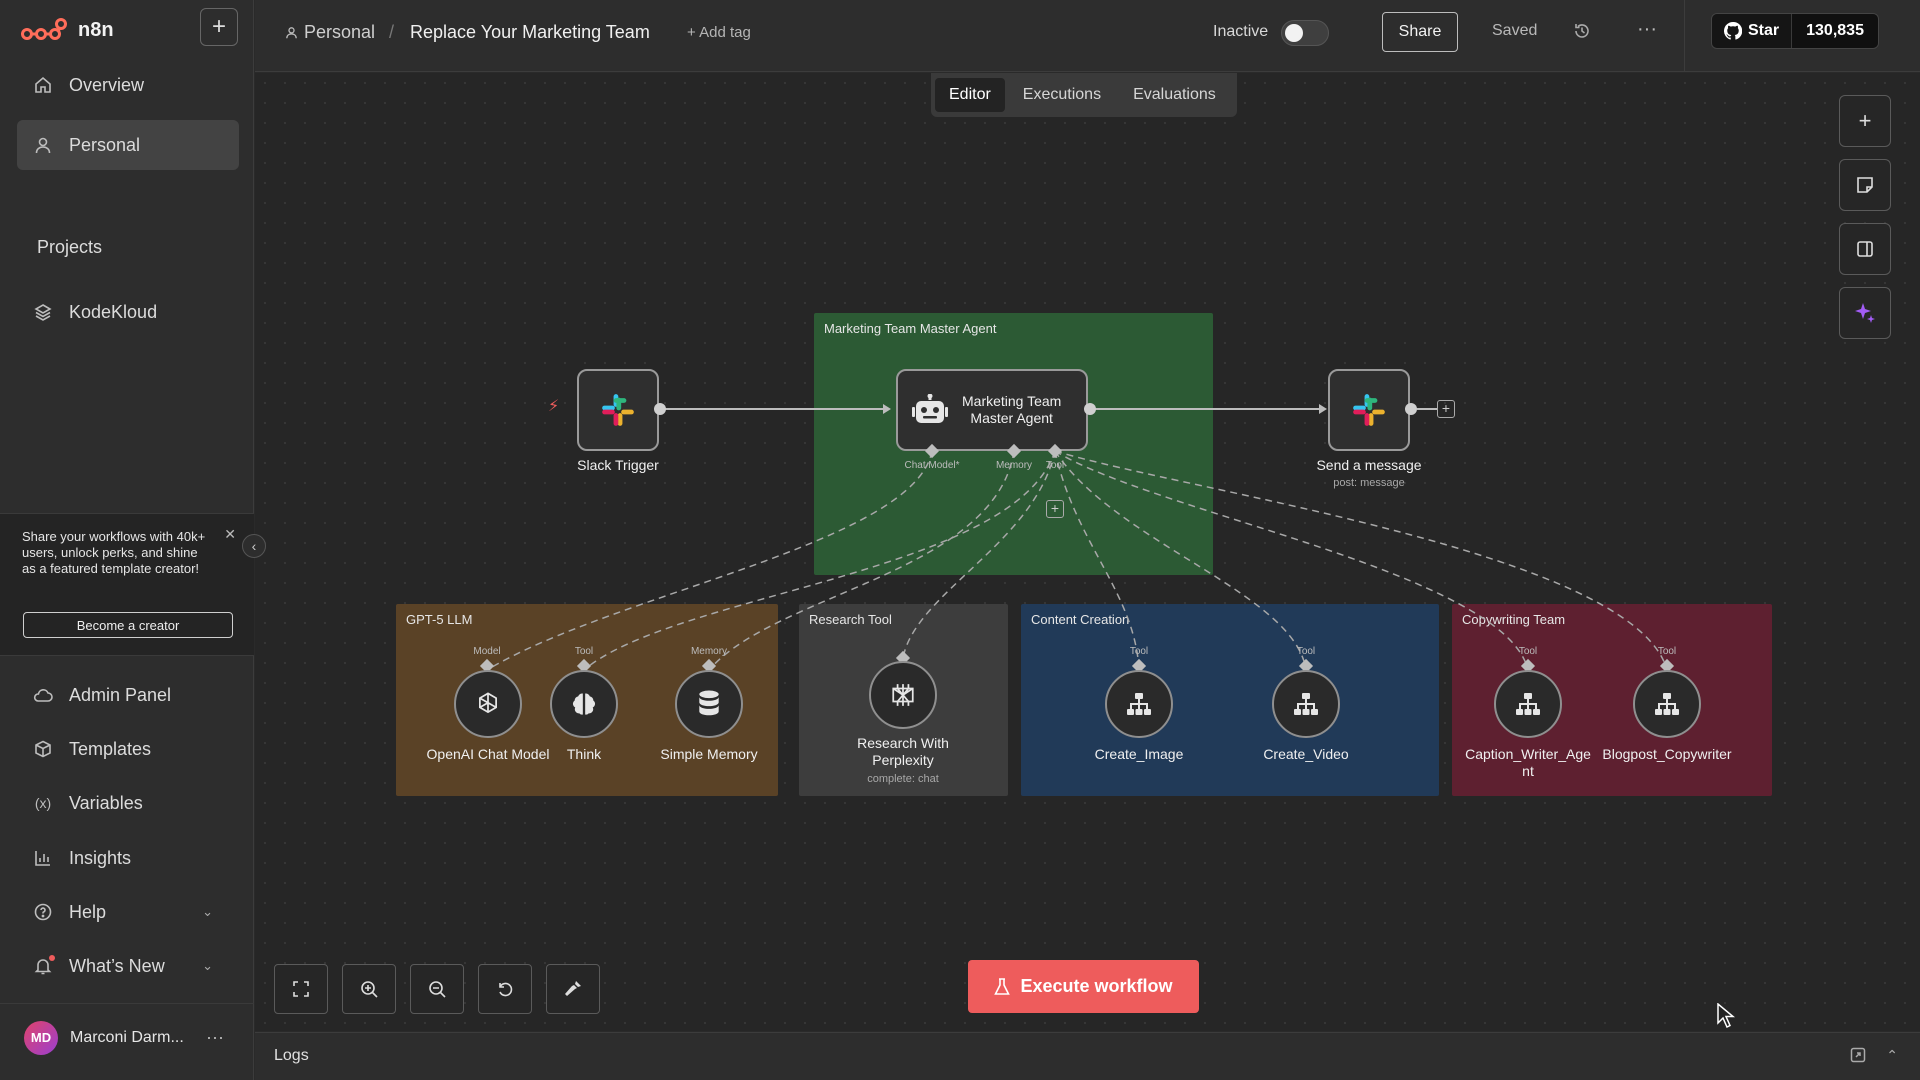  What do you see at coordinates (584, 704) in the screenshot?
I see `node-think` at bounding box center [584, 704].